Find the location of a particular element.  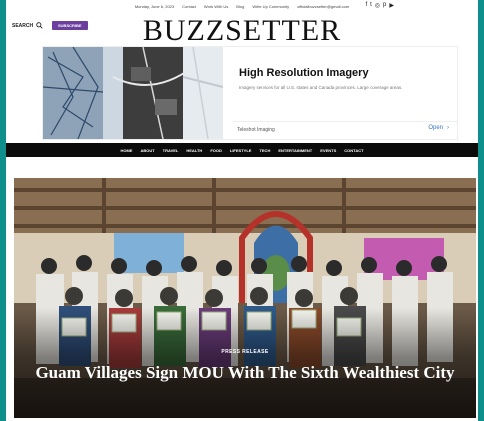

ad-brand: Teleshot Imaging is located at coordinates (256, 130).